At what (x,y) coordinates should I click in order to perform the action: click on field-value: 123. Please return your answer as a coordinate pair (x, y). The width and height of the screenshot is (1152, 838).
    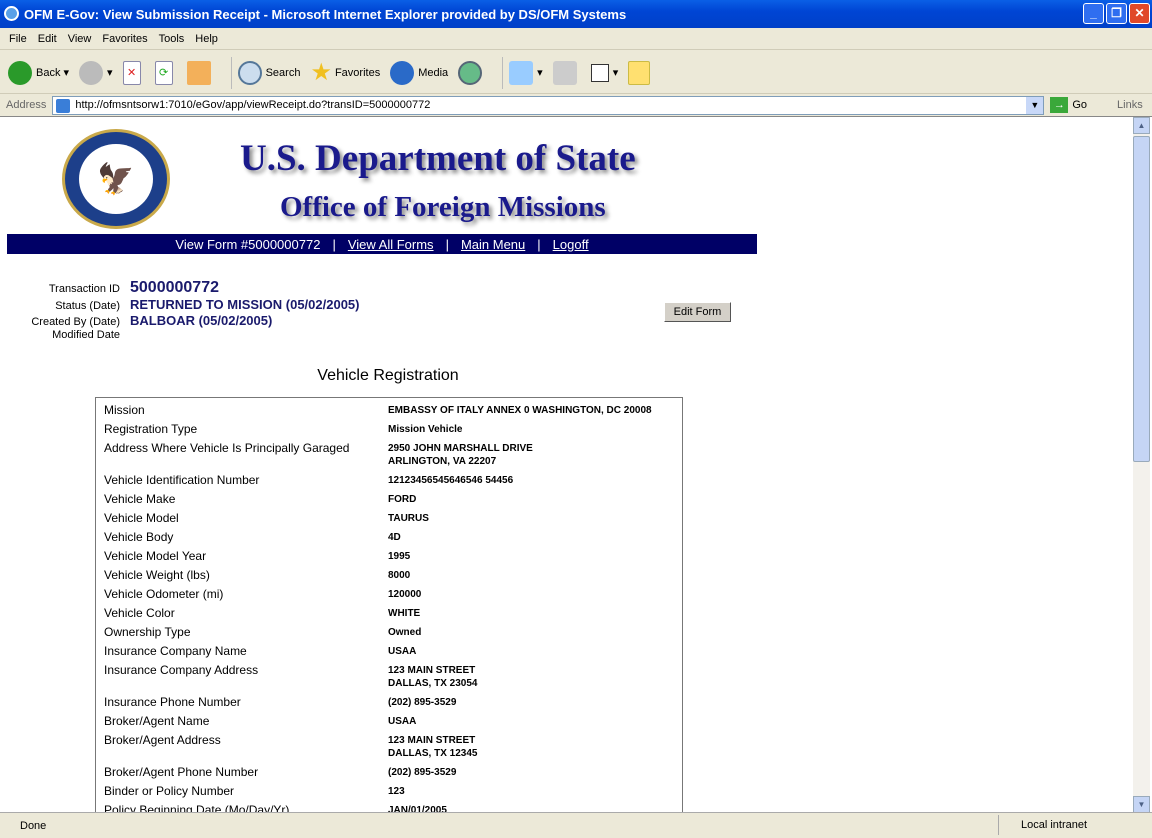
    Looking at the image, I should click on (396, 792).